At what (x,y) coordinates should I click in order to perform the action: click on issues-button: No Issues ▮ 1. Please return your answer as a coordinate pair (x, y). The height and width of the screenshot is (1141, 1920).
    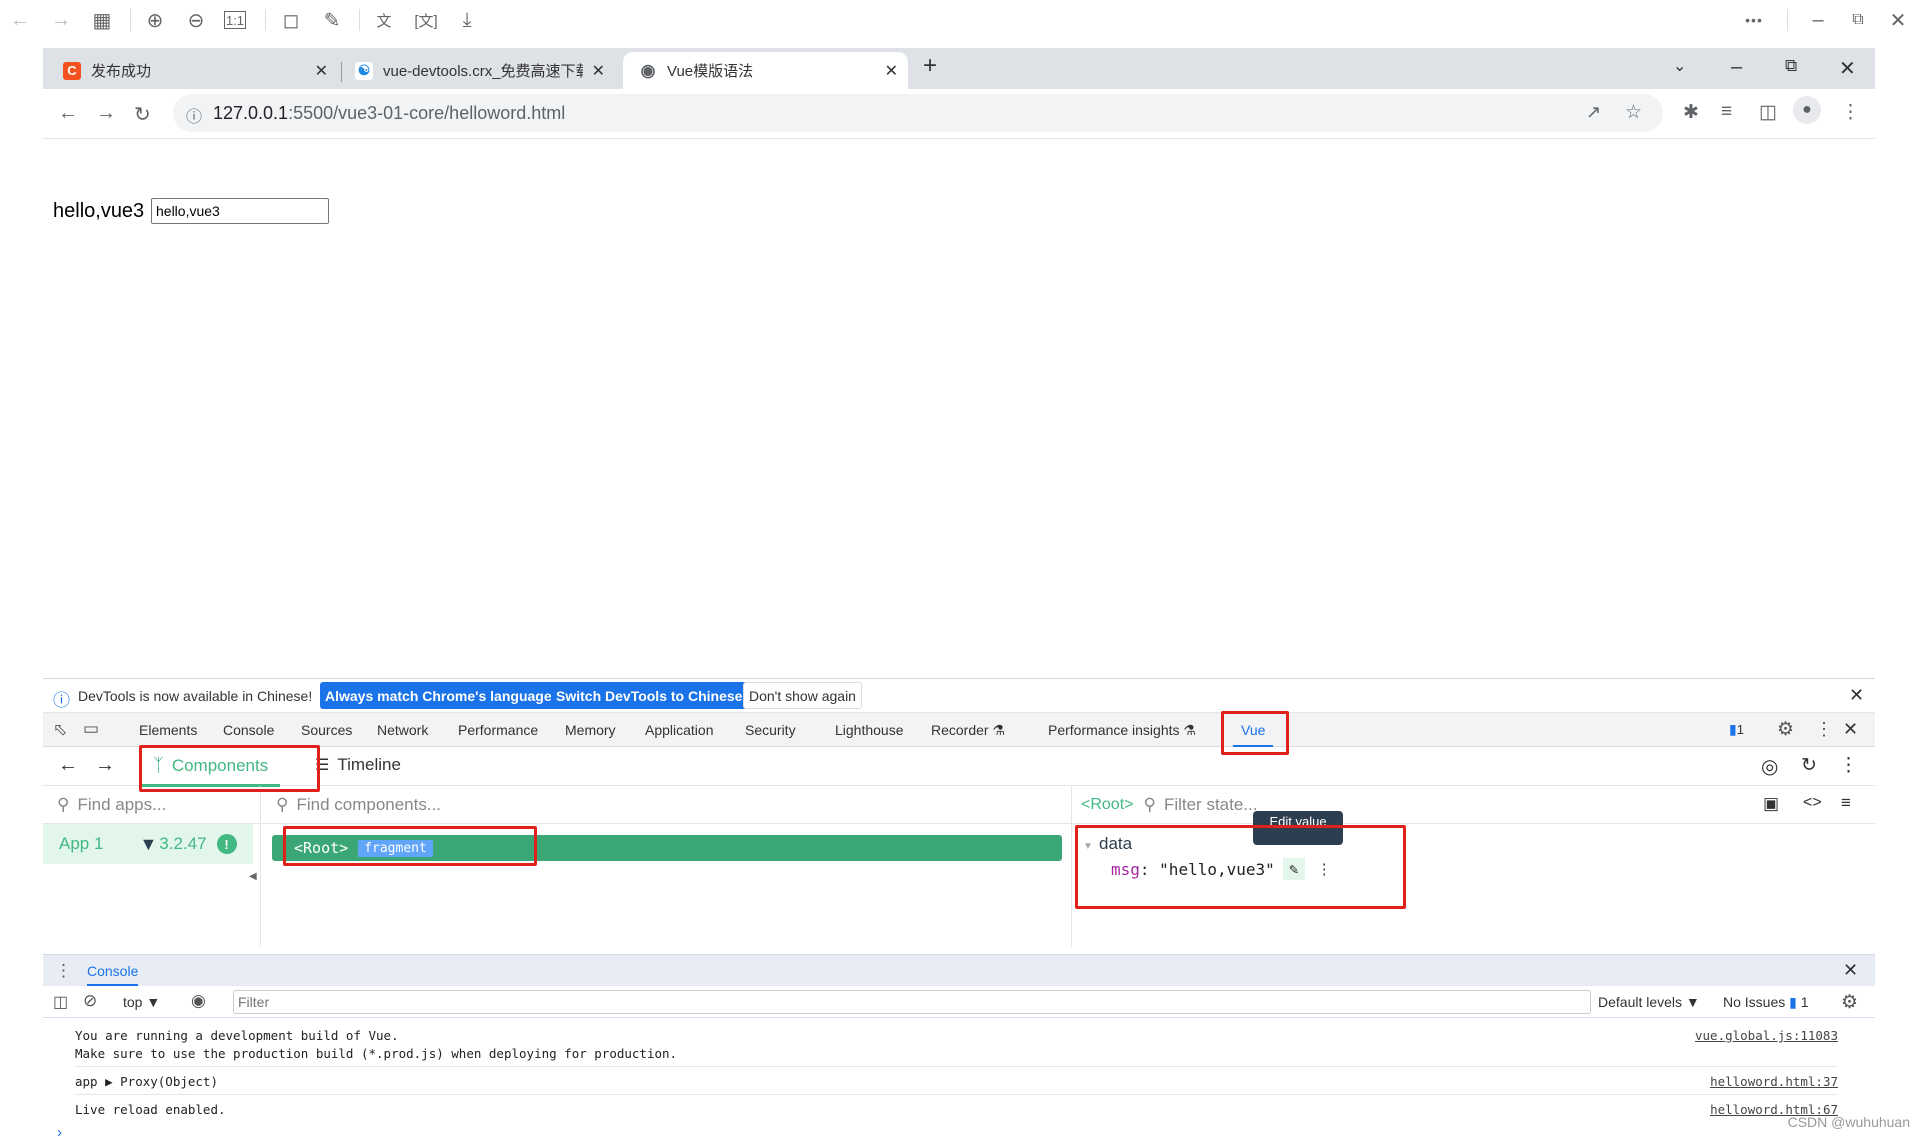
    Looking at the image, I should click on (1766, 1002).